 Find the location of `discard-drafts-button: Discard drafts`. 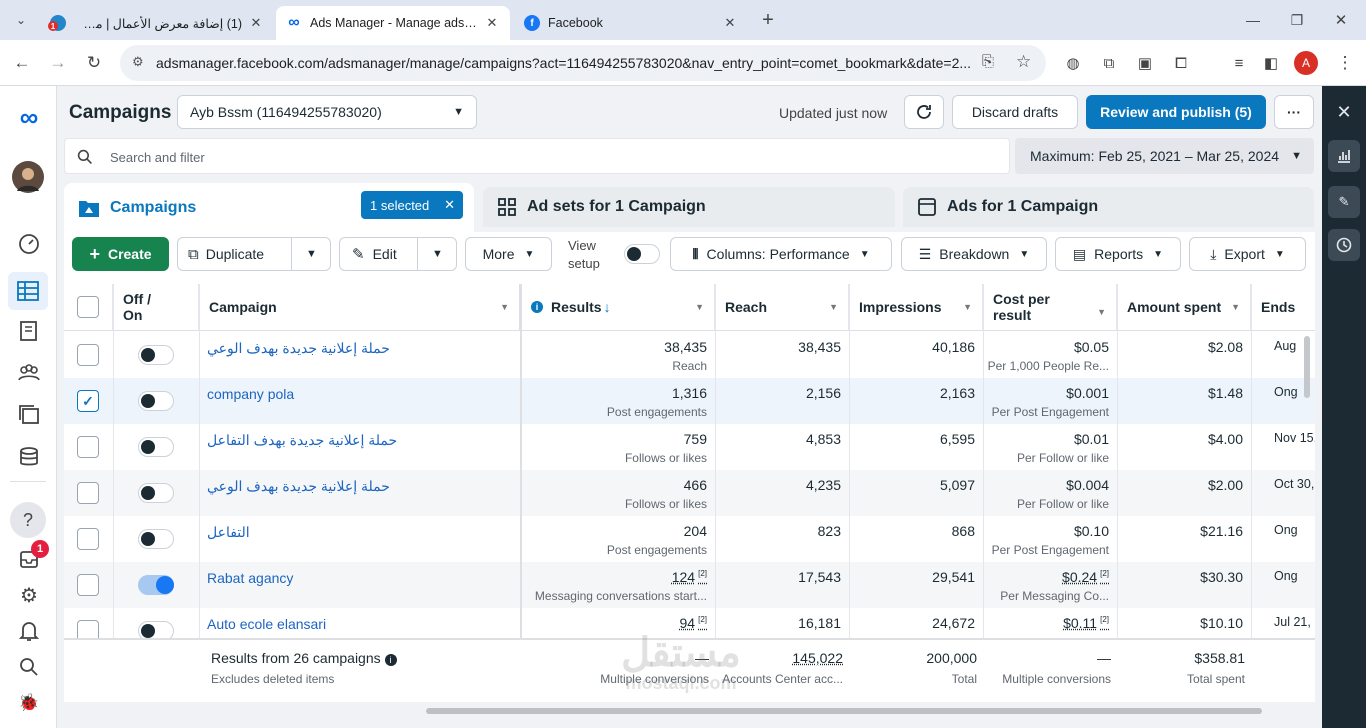

discard-drafts-button: Discard drafts is located at coordinates (1015, 112).